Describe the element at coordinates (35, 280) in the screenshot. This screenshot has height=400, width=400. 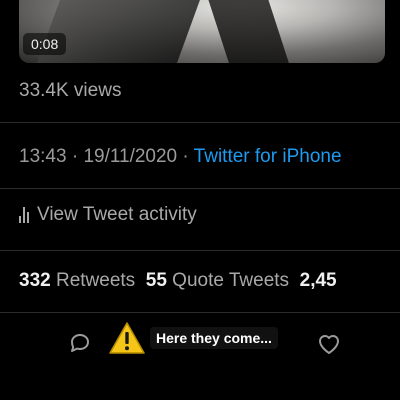
I see `retweets-count: 332` at that location.